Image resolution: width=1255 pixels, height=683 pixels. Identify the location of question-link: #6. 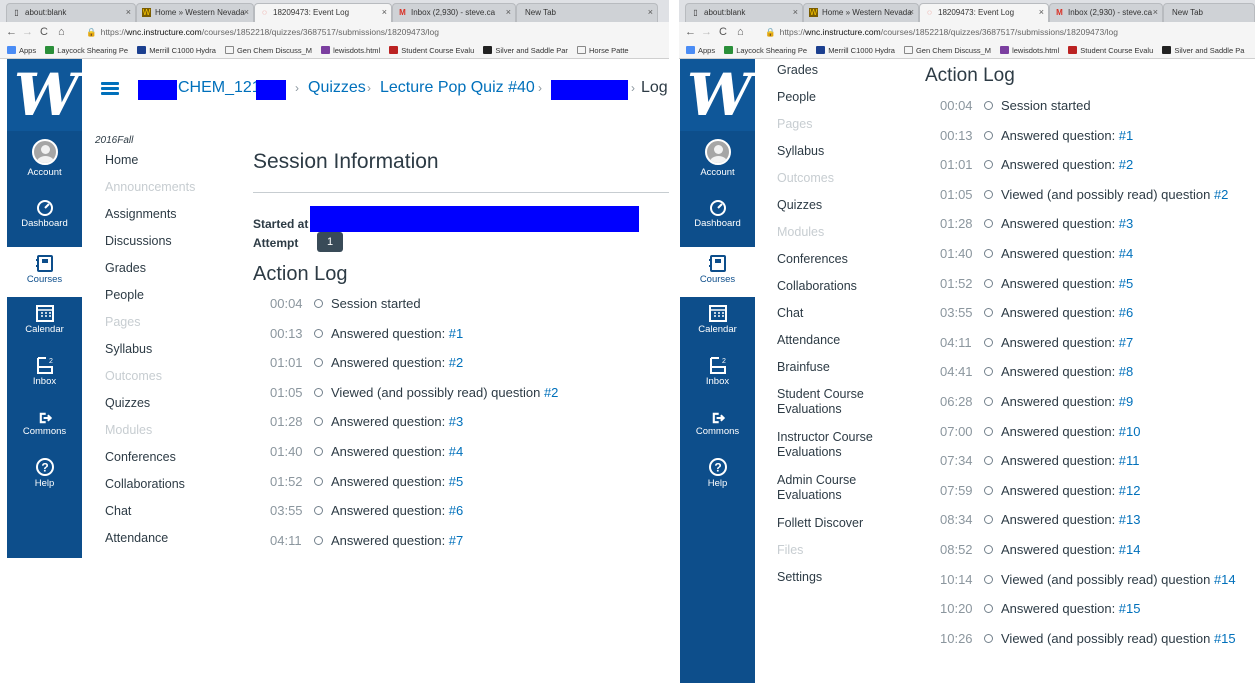
(1126, 312).